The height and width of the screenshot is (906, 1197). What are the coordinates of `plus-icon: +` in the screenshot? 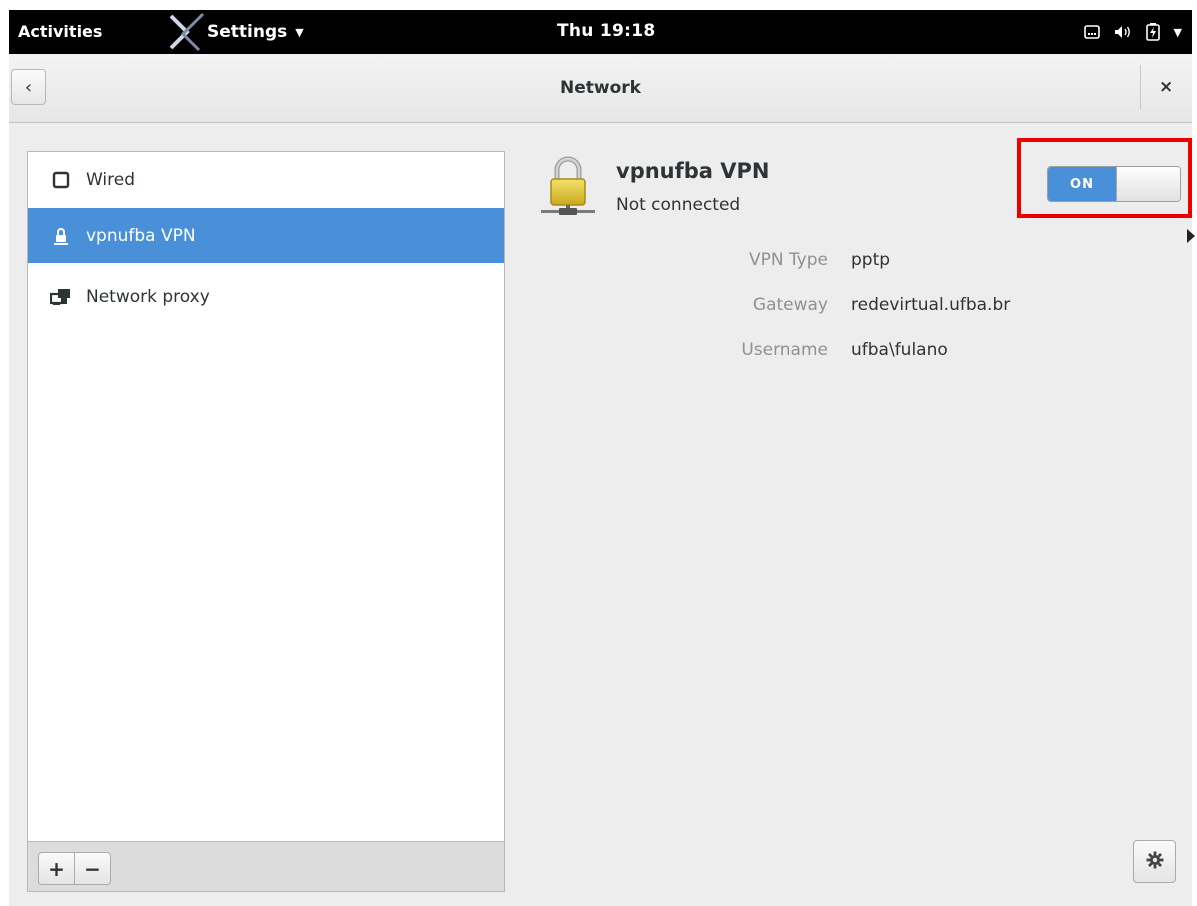 It's located at (56, 868).